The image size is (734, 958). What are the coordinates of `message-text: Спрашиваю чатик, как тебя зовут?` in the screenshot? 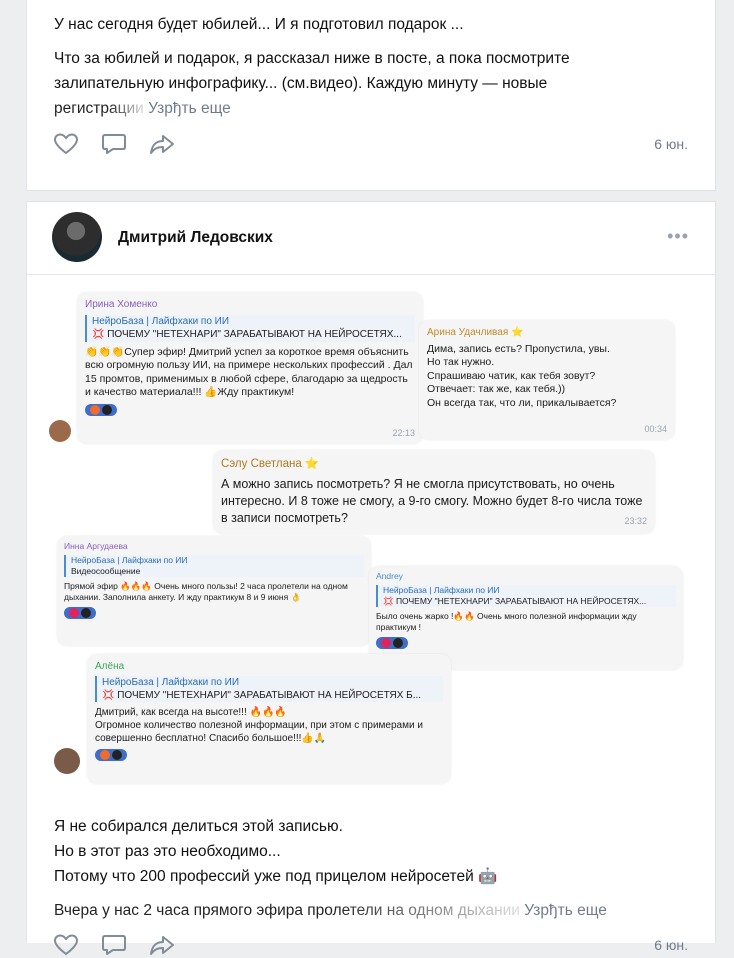 It's located at (511, 375).